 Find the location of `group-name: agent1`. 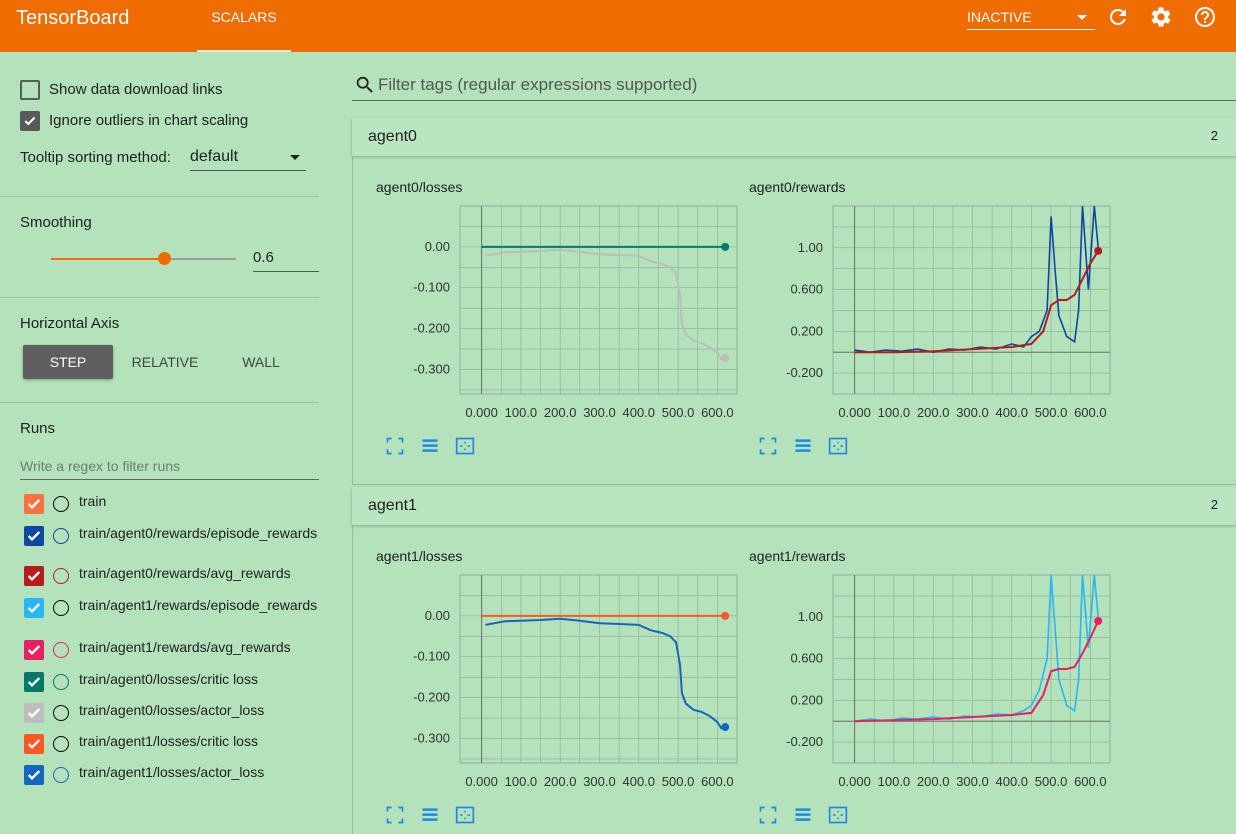

group-name: agent1 is located at coordinates (392, 505).